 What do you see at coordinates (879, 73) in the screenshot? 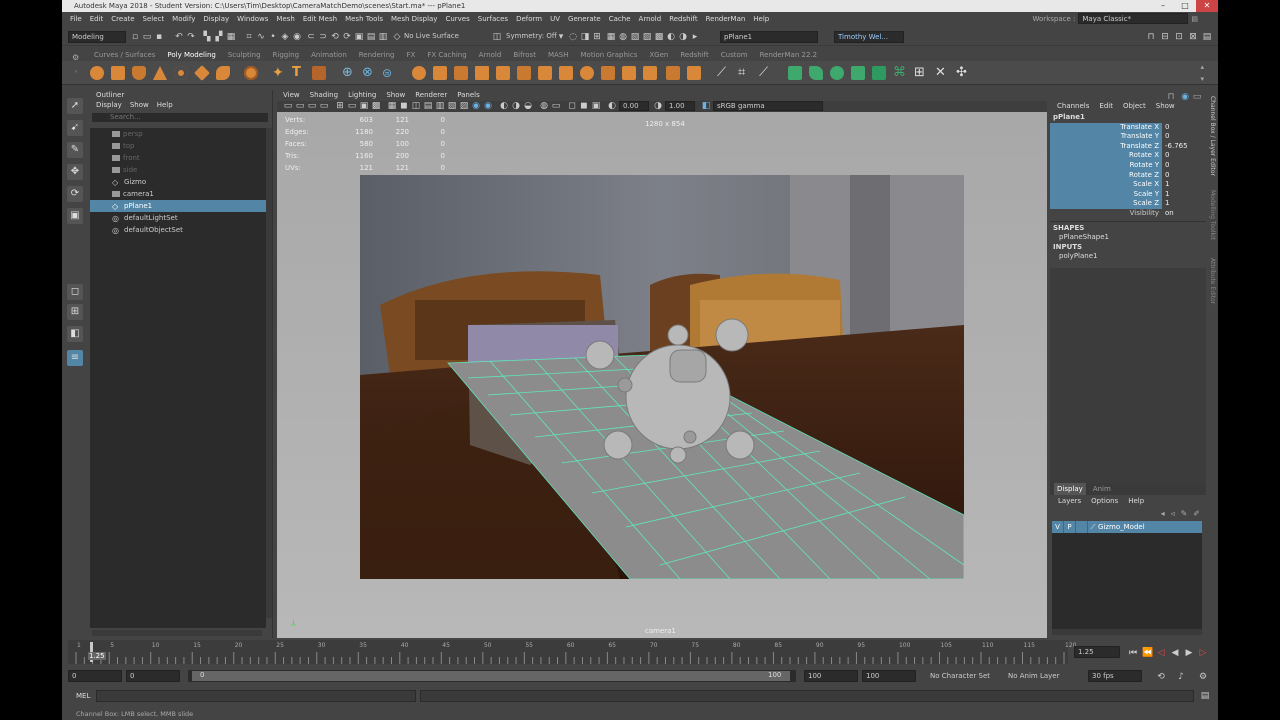
I see `auto-map-icon` at bounding box center [879, 73].